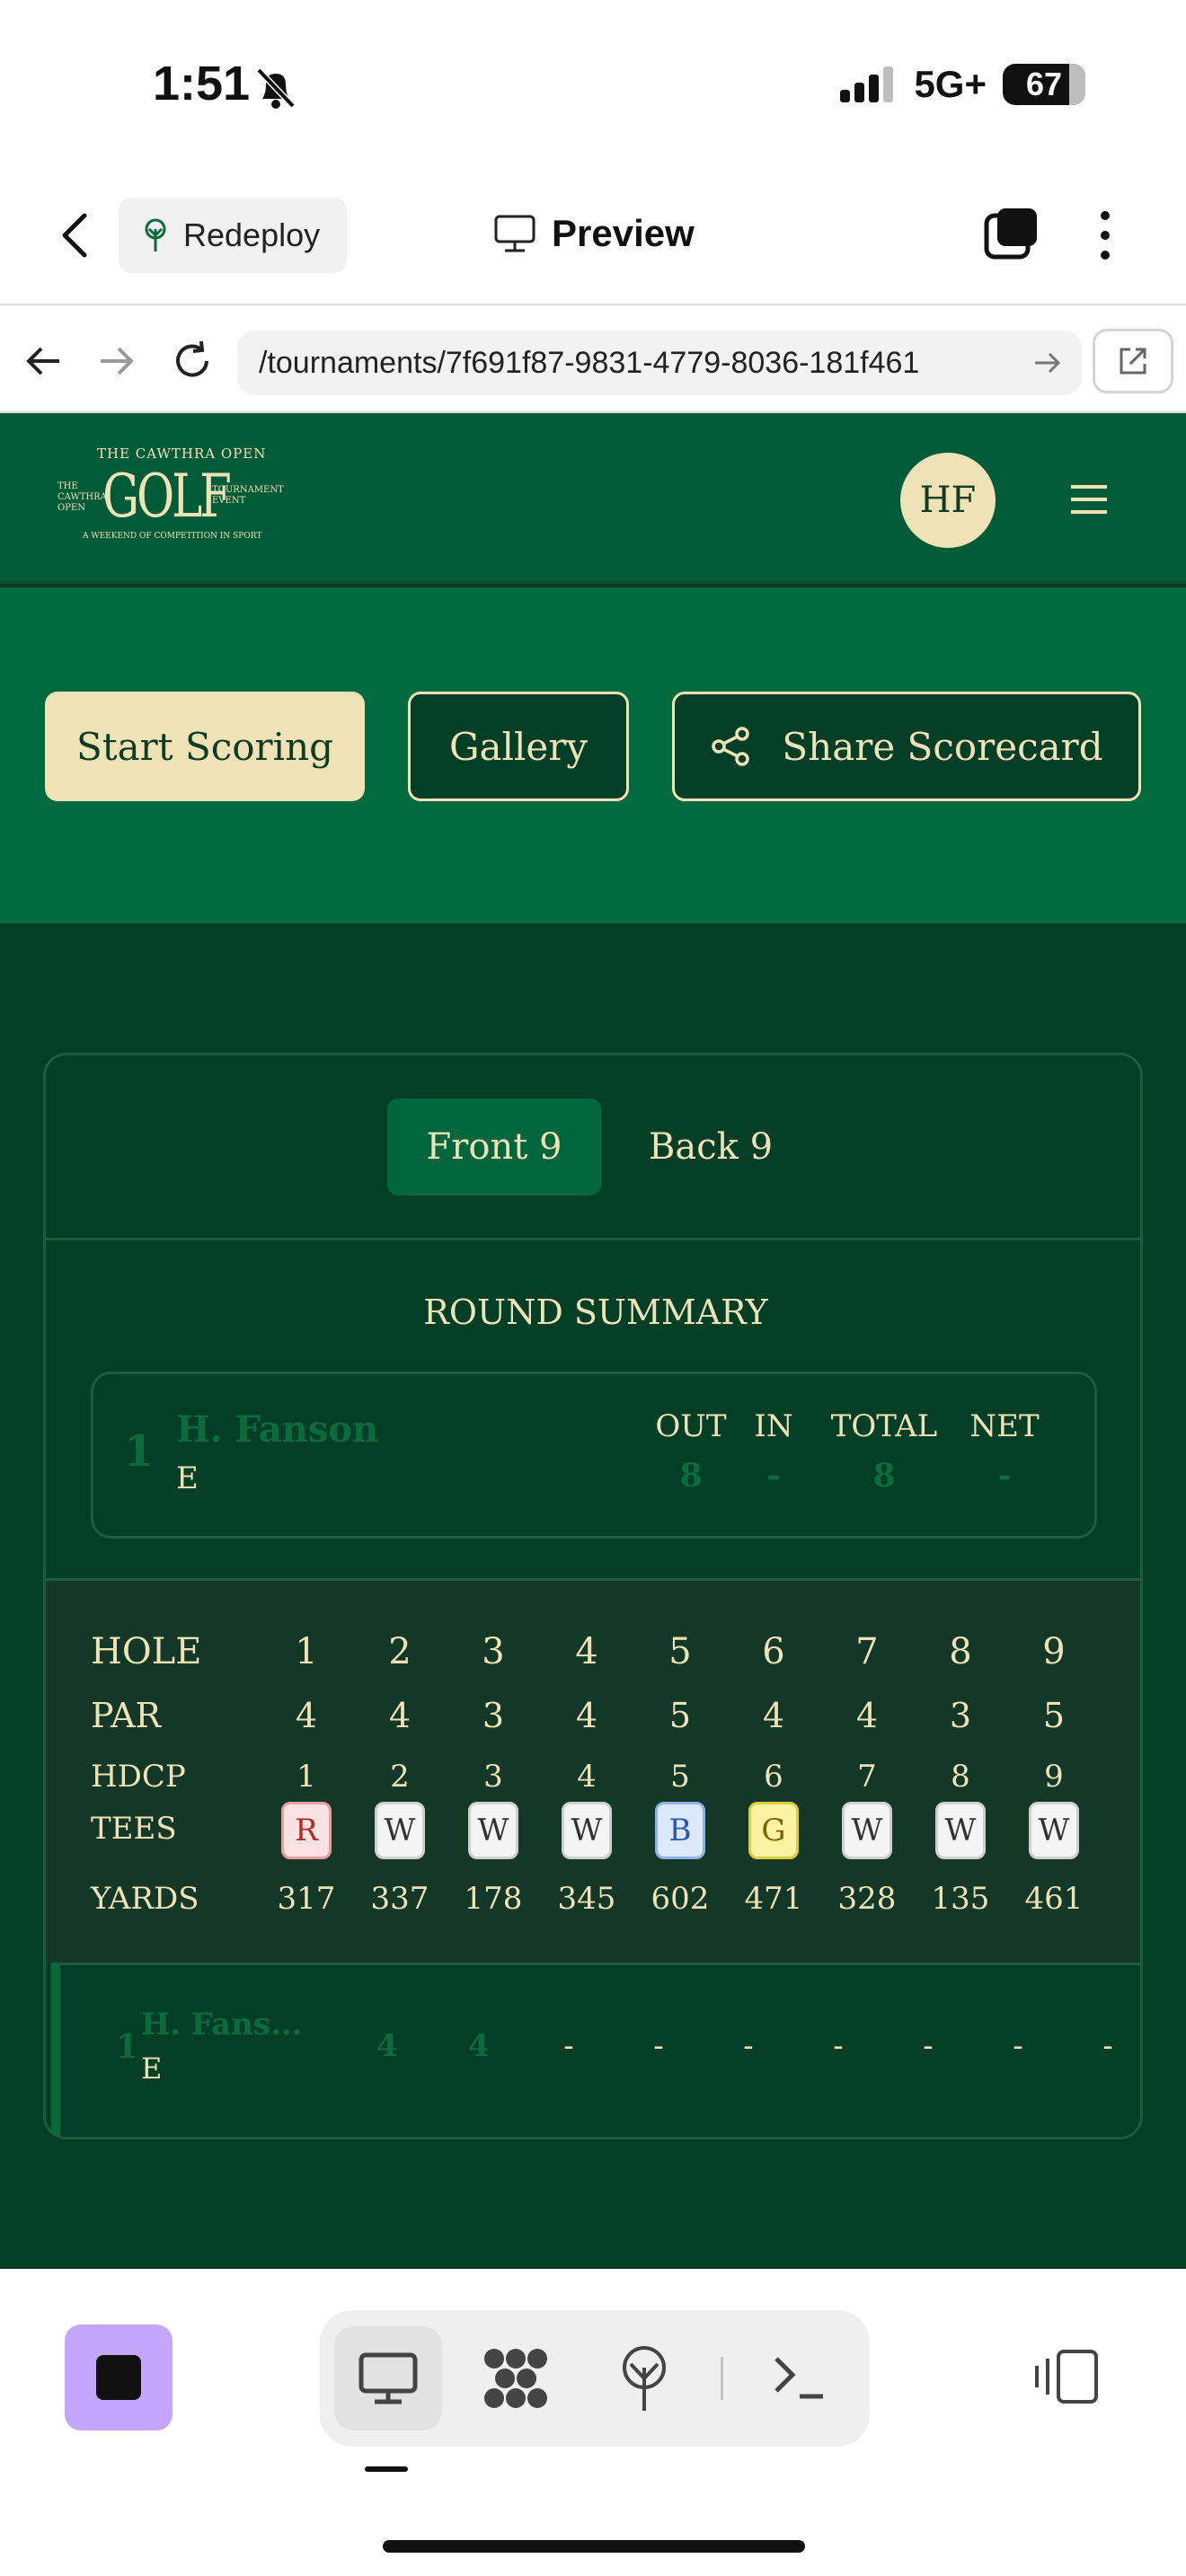  I want to click on row-label-par: PAR, so click(126, 1715).